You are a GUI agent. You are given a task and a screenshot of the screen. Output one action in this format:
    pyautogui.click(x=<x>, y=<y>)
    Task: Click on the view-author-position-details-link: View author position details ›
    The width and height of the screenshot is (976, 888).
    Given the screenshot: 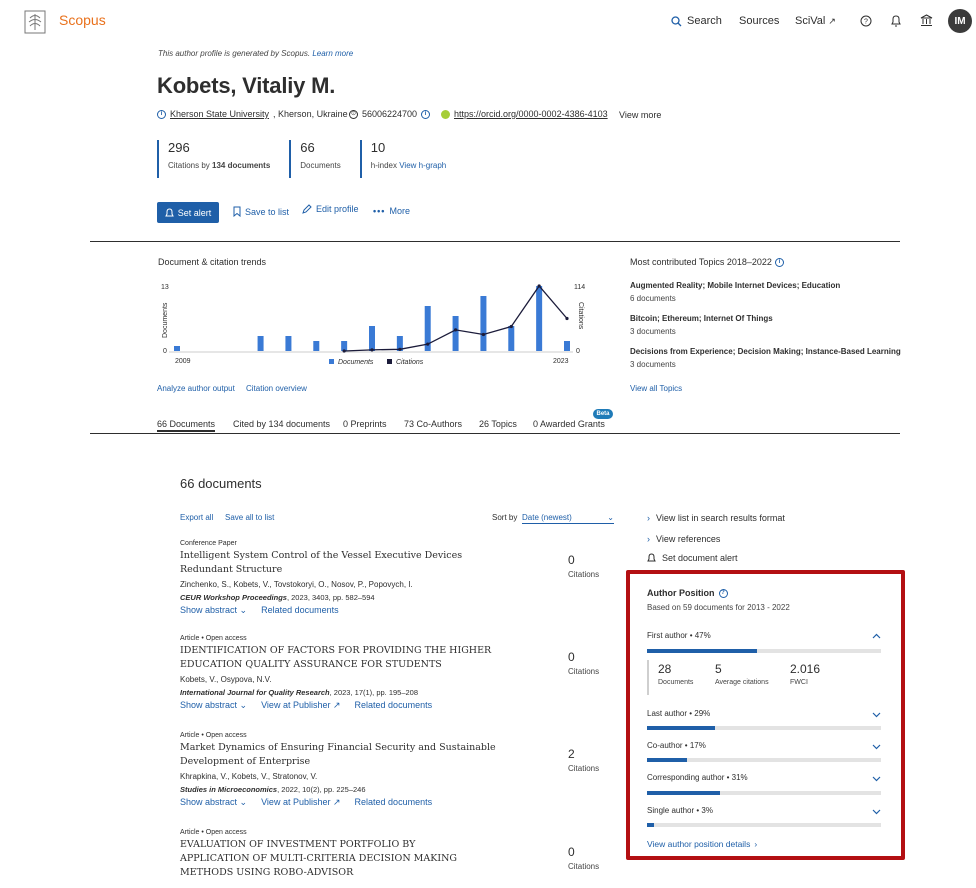 What is the action you would take?
    pyautogui.click(x=702, y=844)
    